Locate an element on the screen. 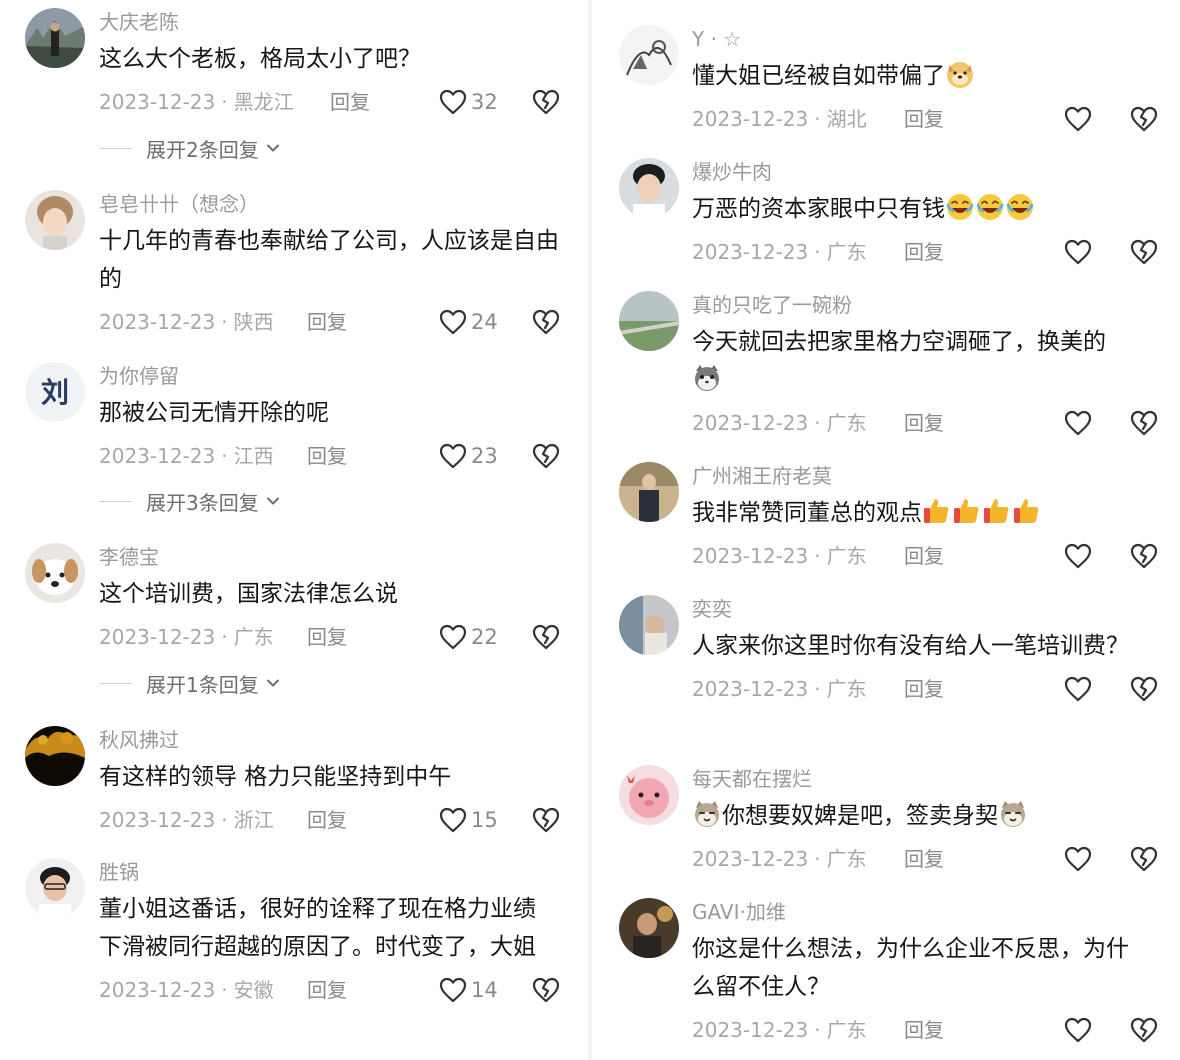 The width and height of the screenshot is (1180, 1060). username: 奕奕 is located at coordinates (927, 609).